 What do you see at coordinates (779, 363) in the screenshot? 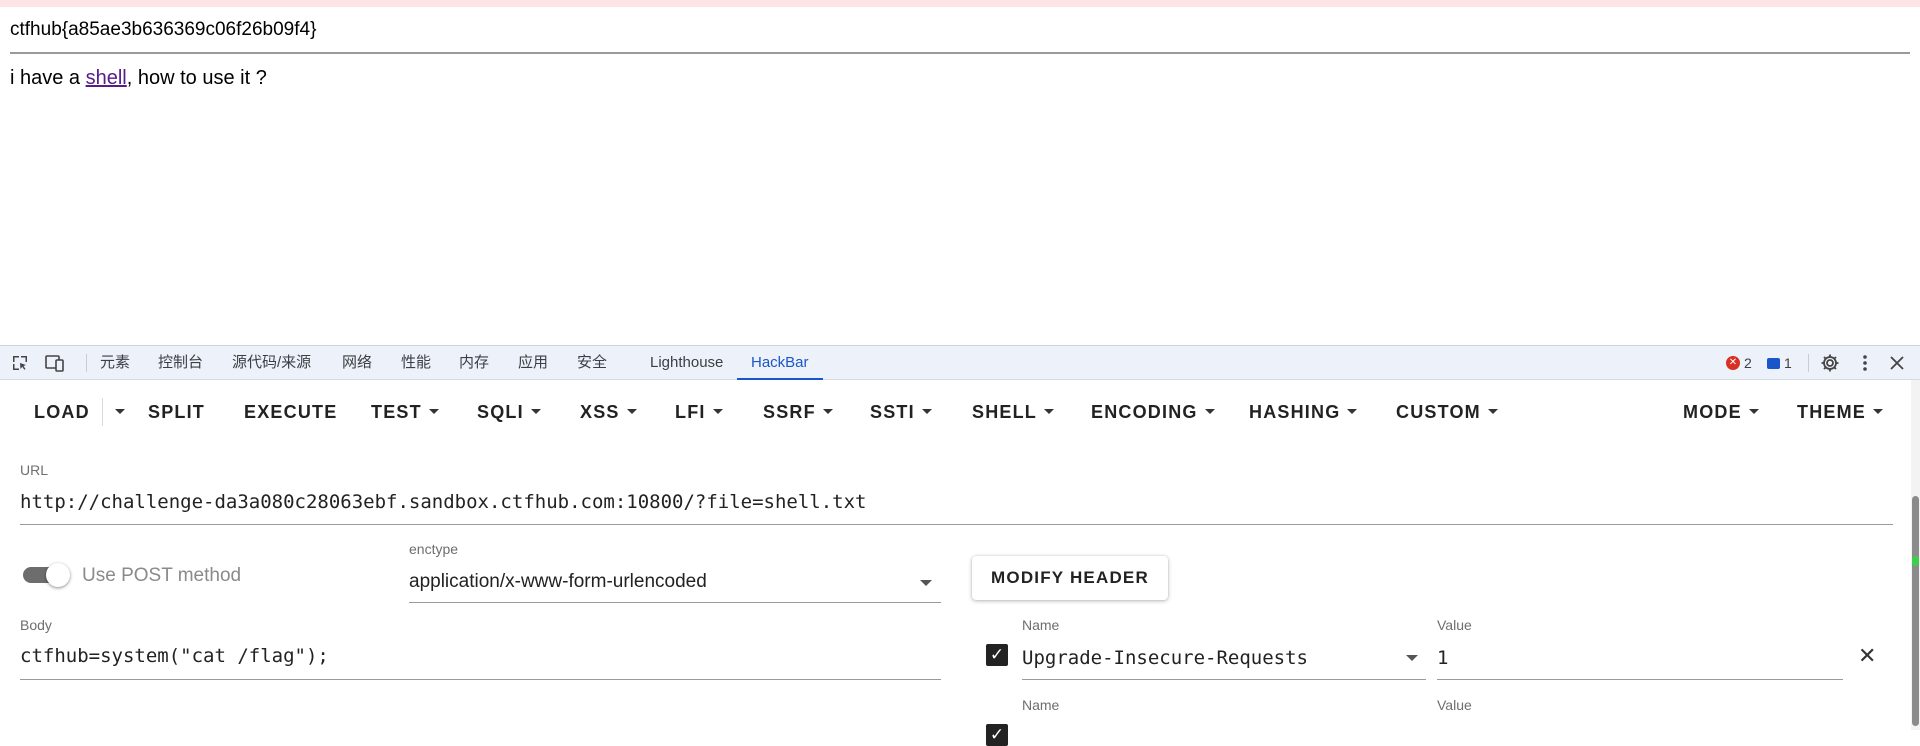
I see `tab-hackbar: HackBar` at bounding box center [779, 363].